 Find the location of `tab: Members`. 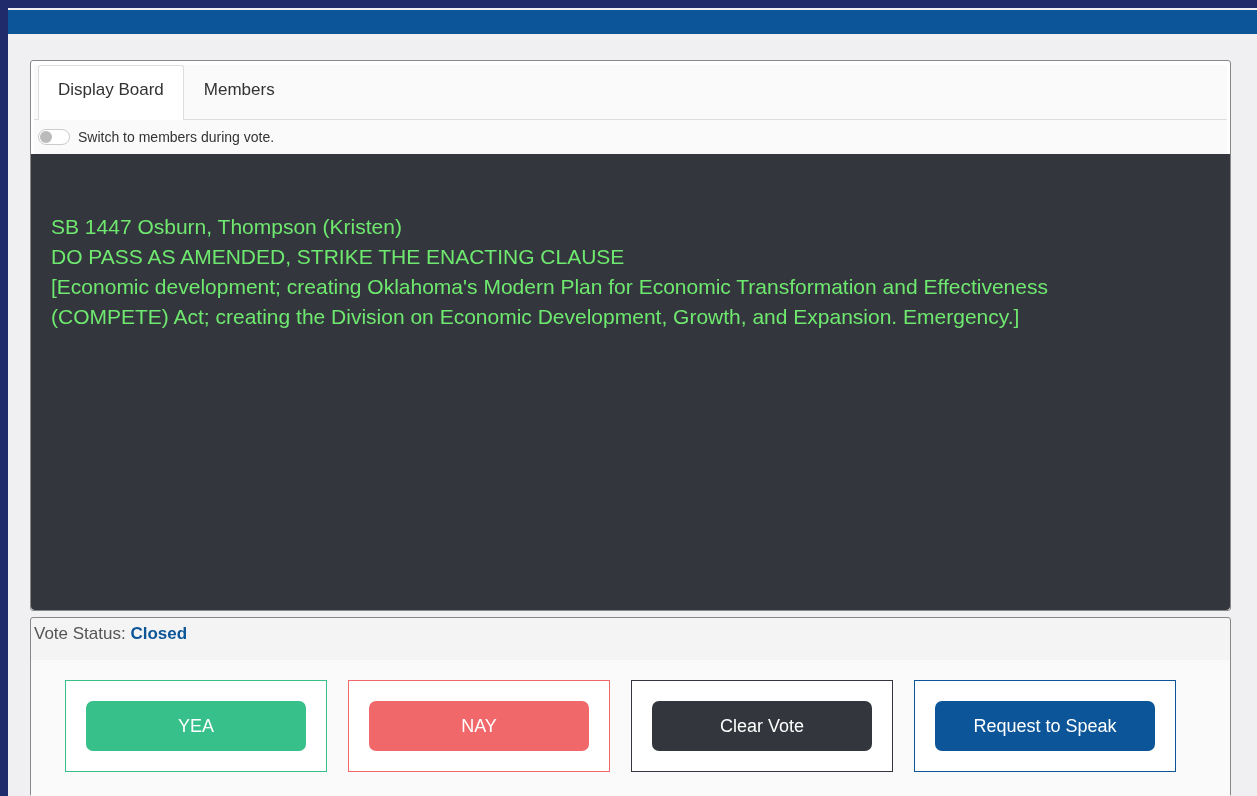

tab: Members is located at coordinates (239, 92).